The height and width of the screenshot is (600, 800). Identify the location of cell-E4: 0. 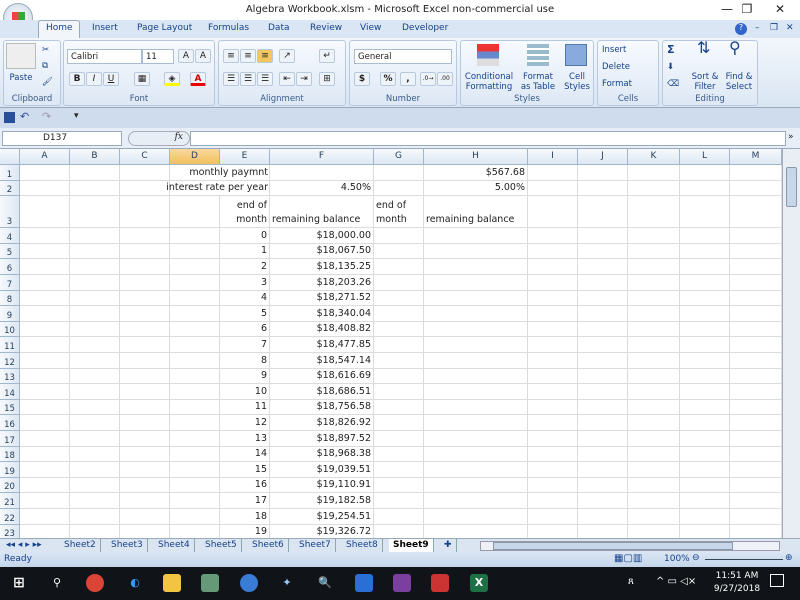
(245, 236).